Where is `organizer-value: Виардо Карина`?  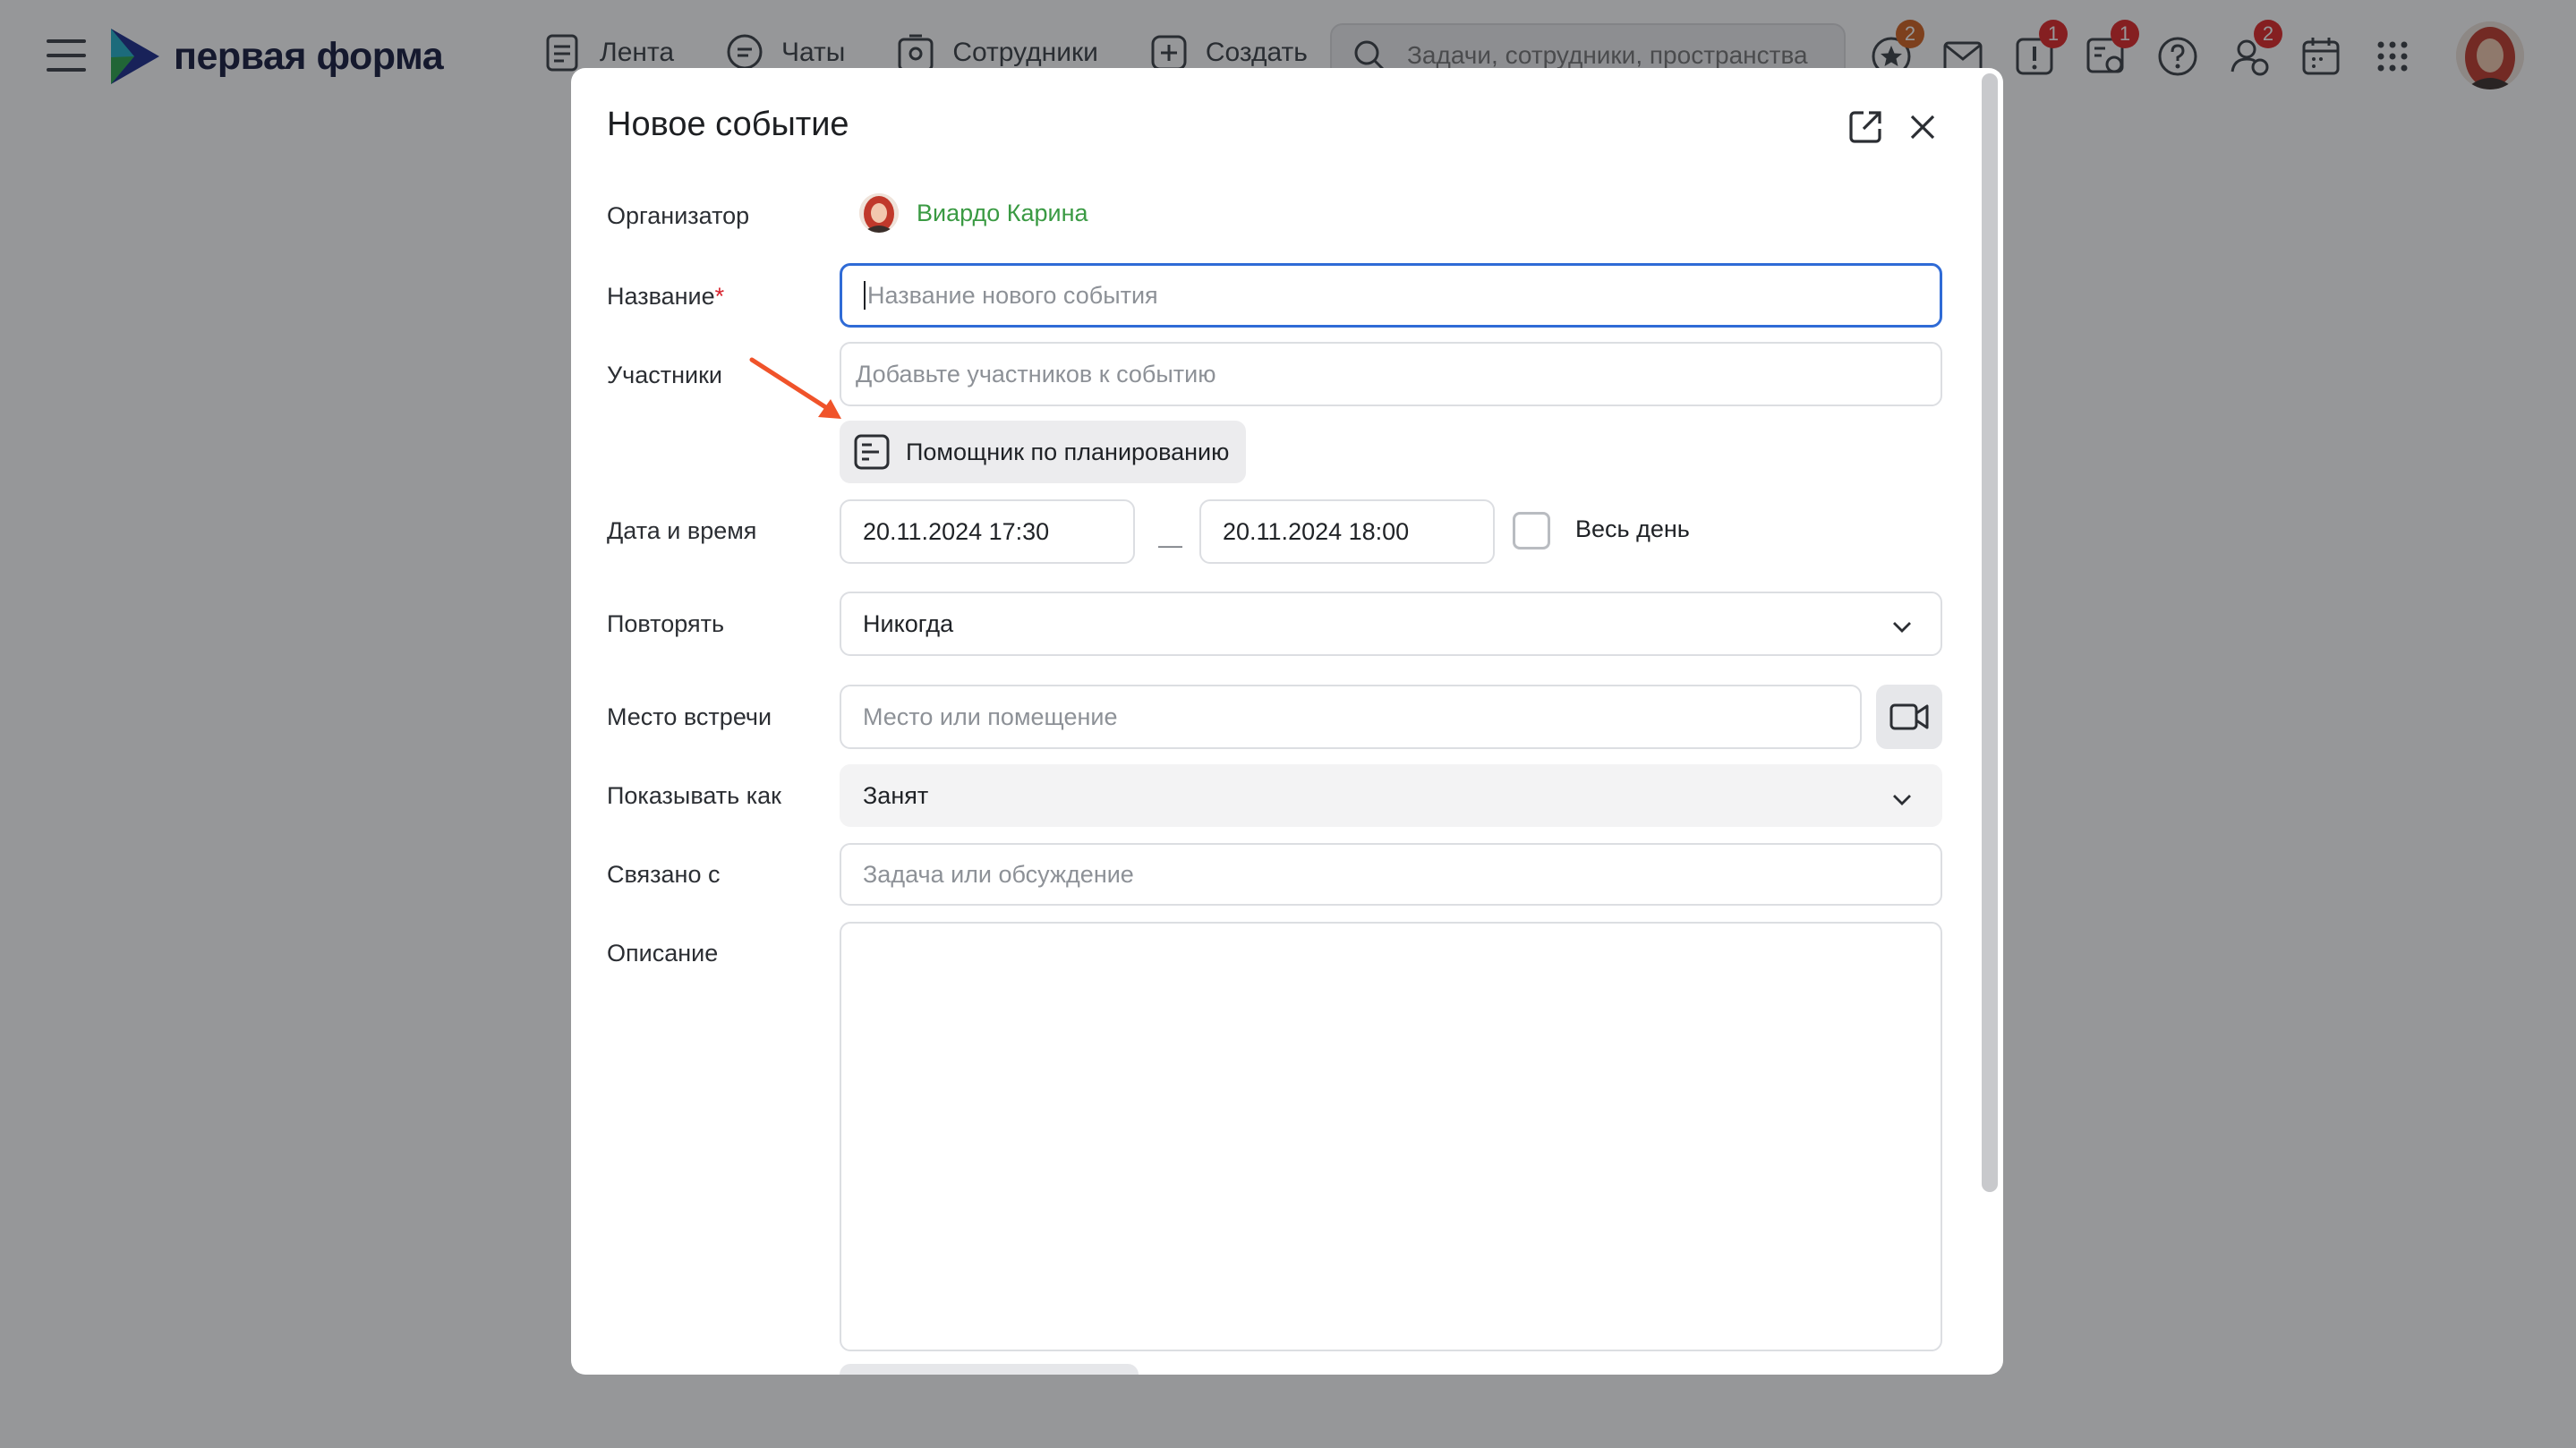 organizer-value: Виардо Карина is located at coordinates (973, 213).